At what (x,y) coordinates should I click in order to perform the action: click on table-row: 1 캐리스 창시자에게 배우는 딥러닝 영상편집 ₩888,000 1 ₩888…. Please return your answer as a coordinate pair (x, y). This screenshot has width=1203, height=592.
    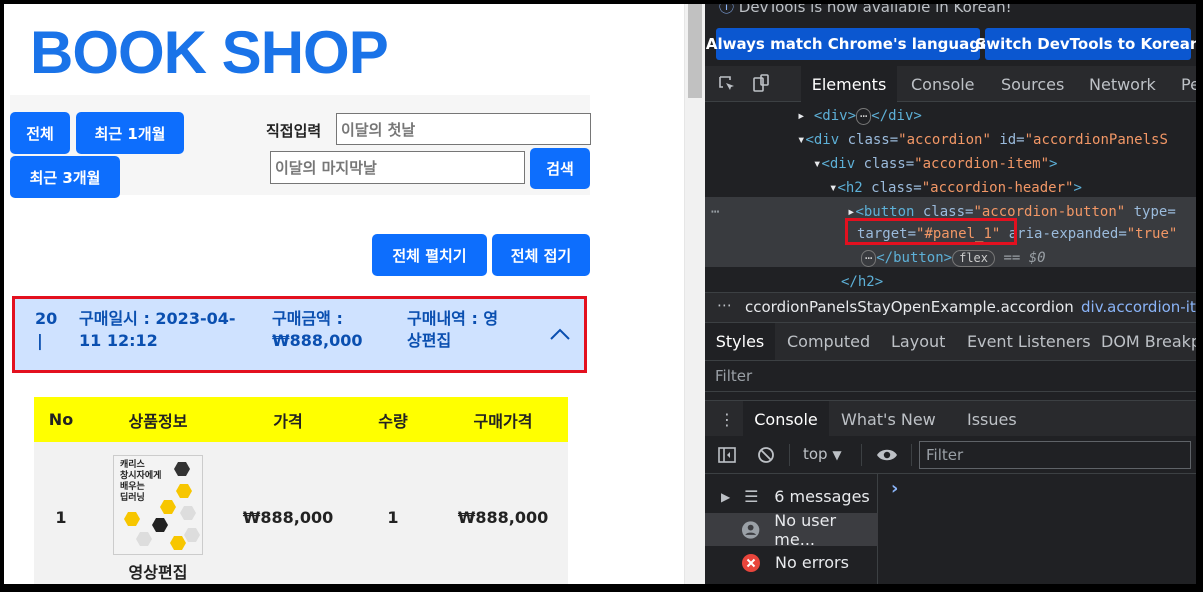
    Looking at the image, I should click on (301, 513).